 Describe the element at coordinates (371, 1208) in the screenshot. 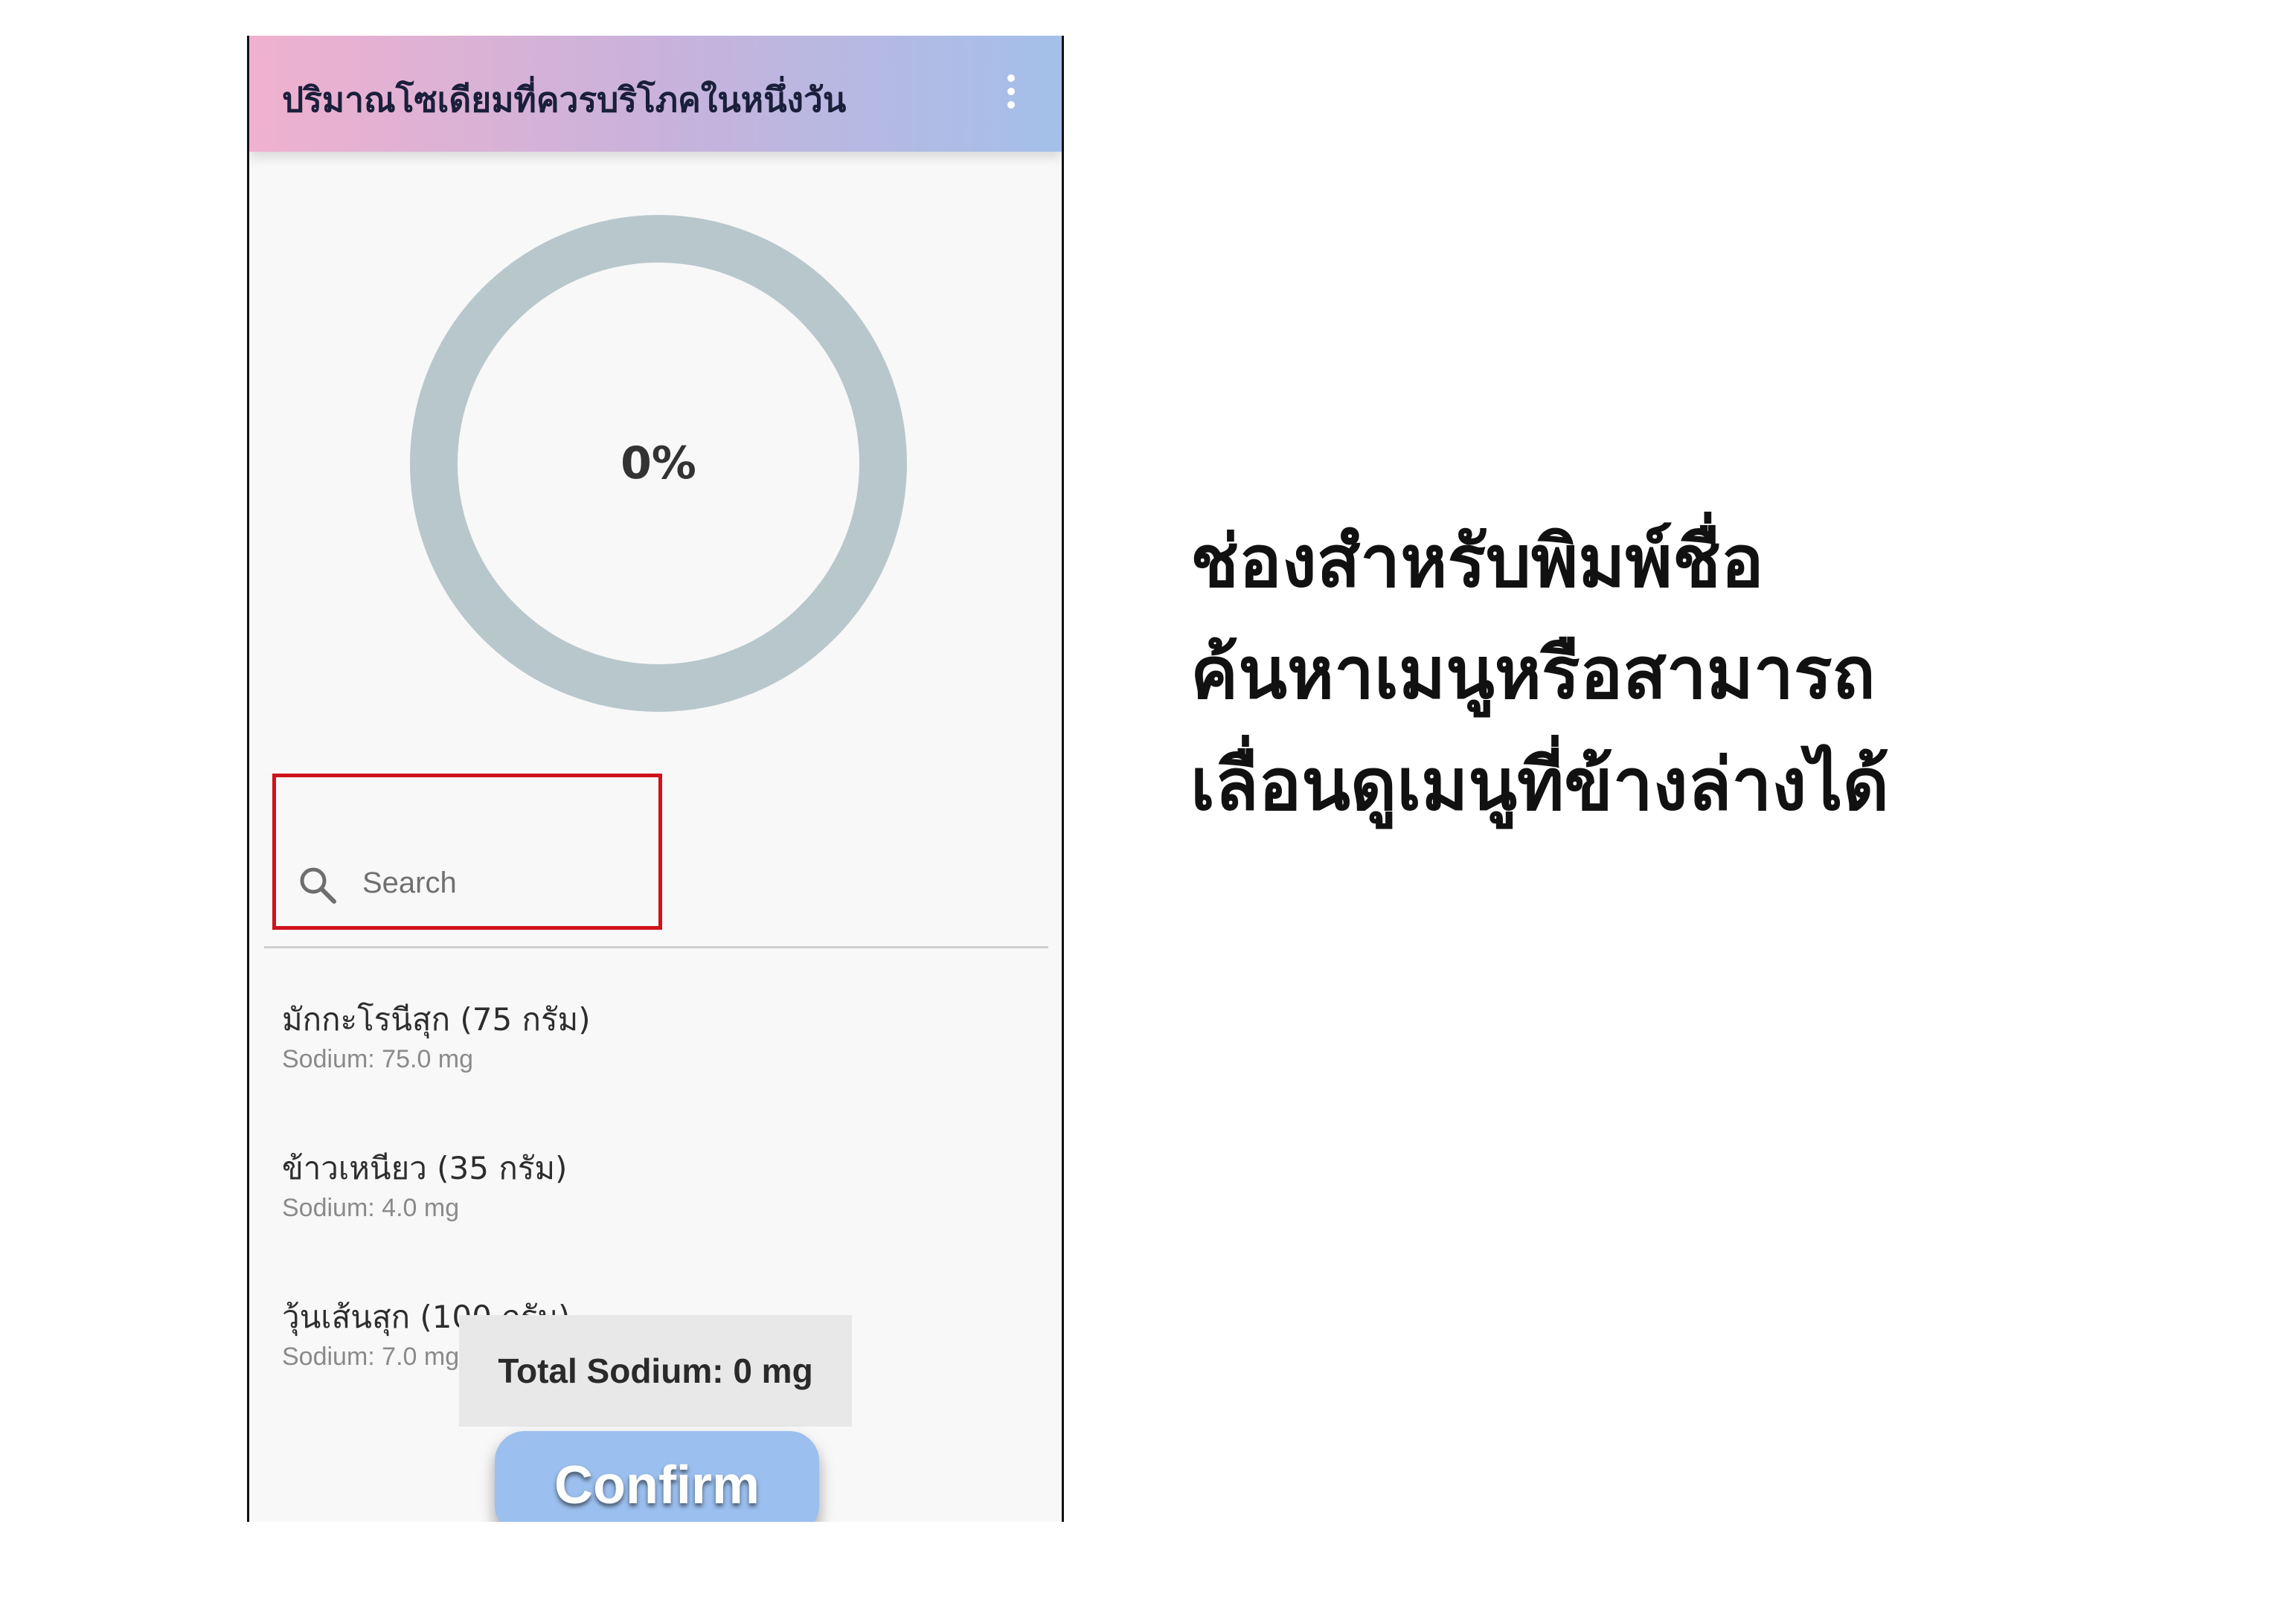

I see `food-sodium: Sodium: 4.0 mg` at that location.